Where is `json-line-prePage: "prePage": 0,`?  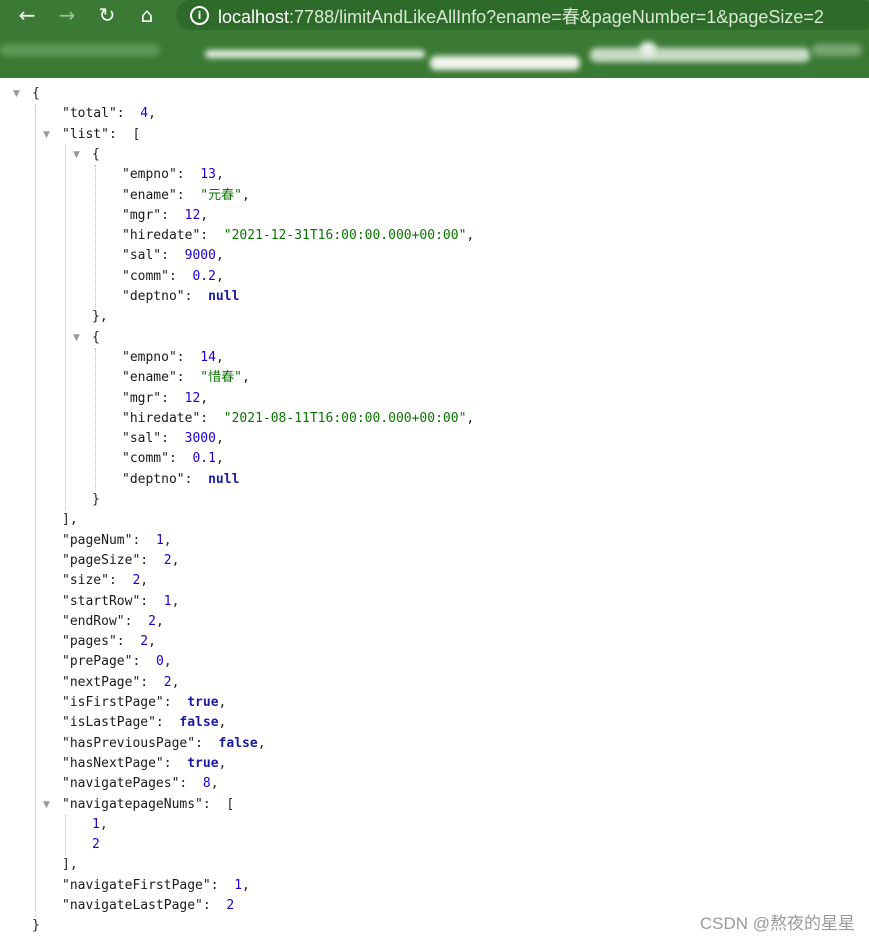
json-line-prePage: "prePage": 0, is located at coordinates (117, 662).